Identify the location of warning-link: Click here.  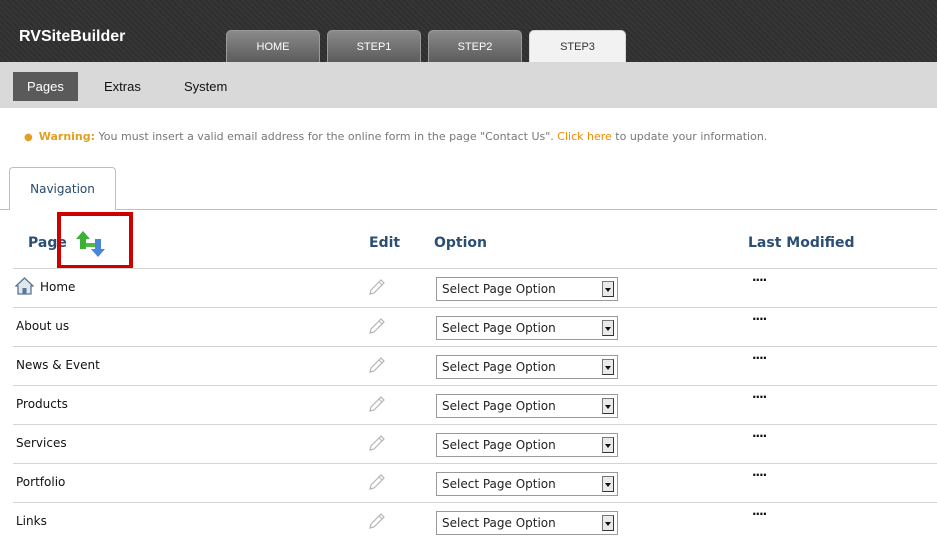
(584, 136).